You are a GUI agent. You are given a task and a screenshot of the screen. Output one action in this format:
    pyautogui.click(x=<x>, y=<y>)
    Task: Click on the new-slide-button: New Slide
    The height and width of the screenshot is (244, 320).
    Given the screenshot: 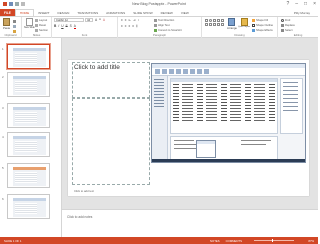 What is the action you would take?
    pyautogui.click(x=29, y=23)
    